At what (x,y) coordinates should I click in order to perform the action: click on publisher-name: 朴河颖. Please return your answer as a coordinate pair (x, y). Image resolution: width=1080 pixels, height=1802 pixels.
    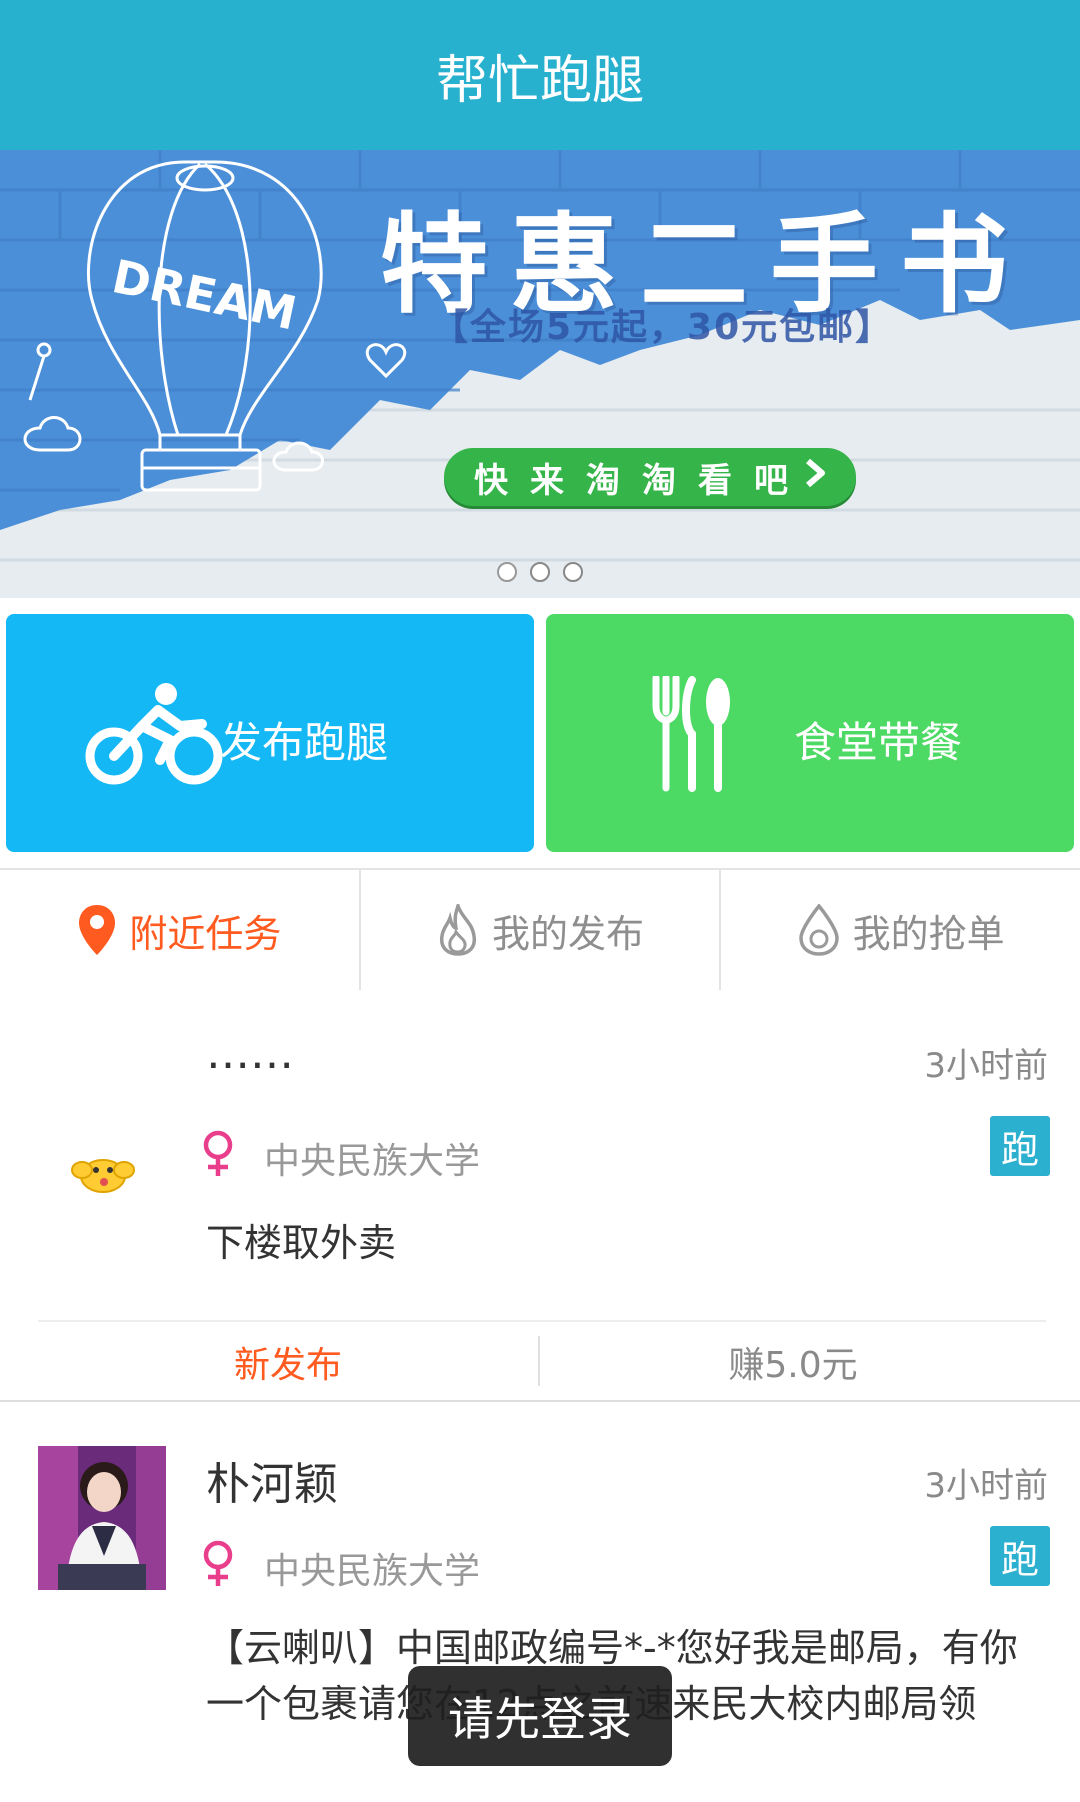
    Looking at the image, I should click on (272, 1484).